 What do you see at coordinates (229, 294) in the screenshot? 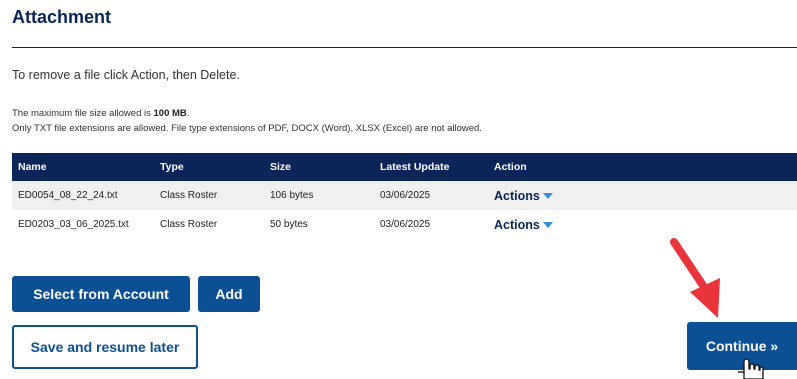
I see `add-button: Add` at bounding box center [229, 294].